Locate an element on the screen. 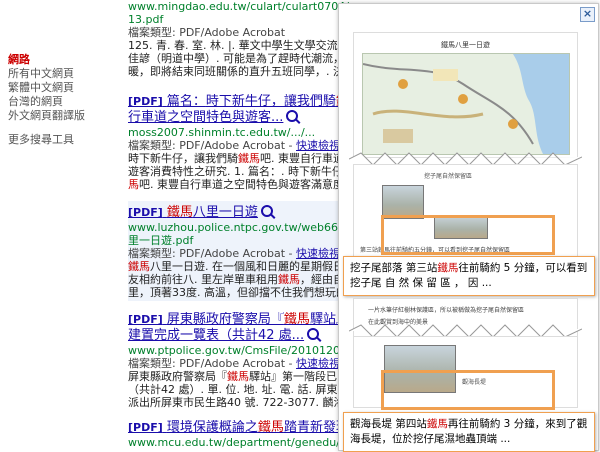  result-title: [PDF] 鐵馬八里一日遊 is located at coordinates (243, 213).